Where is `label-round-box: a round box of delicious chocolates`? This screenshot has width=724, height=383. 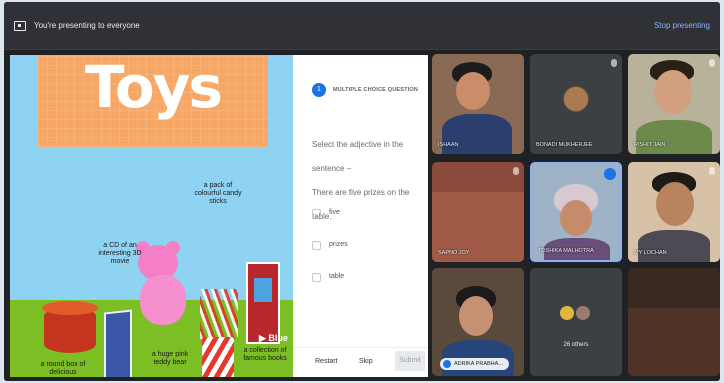
label-round-box: a round box of delicious chocolates is located at coordinates (63, 368).